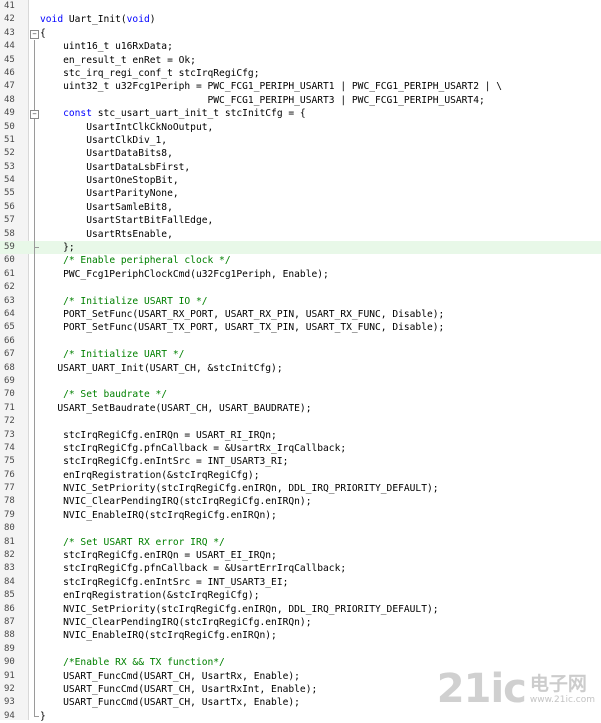  I want to click on code-line: 56 UsartSamleBit8,, so click(300, 207).